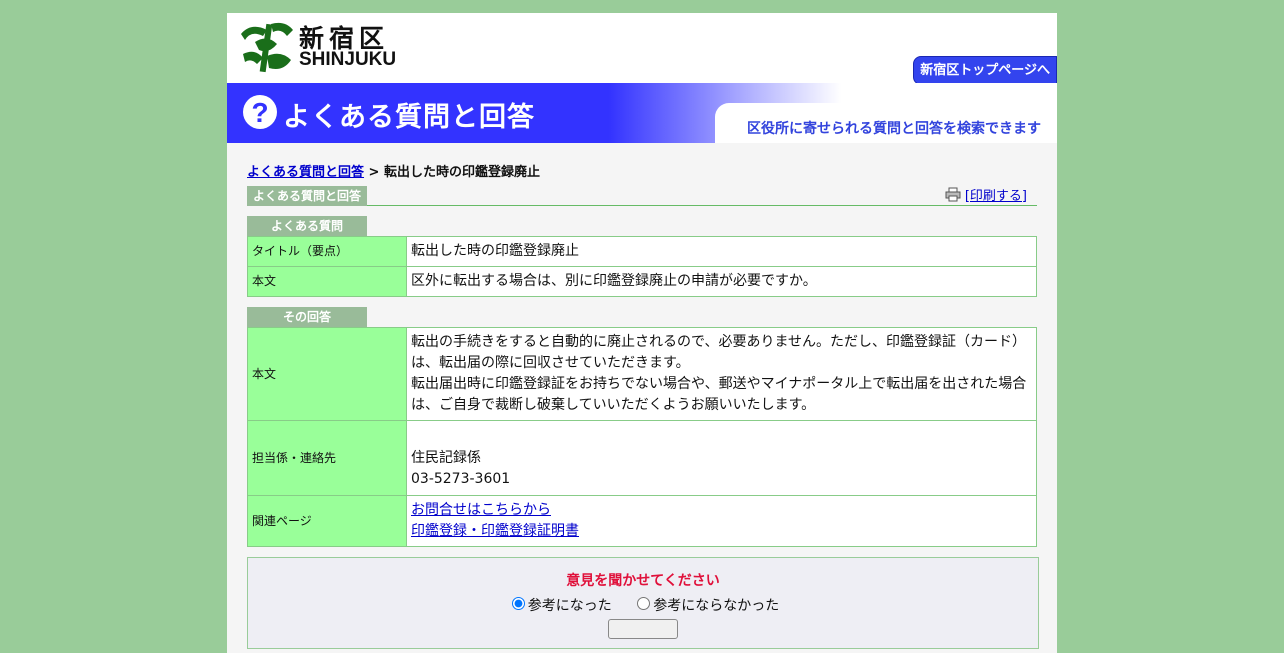 The height and width of the screenshot is (653, 1284). I want to click on section-tab: よくある質問と回答, so click(307, 196).